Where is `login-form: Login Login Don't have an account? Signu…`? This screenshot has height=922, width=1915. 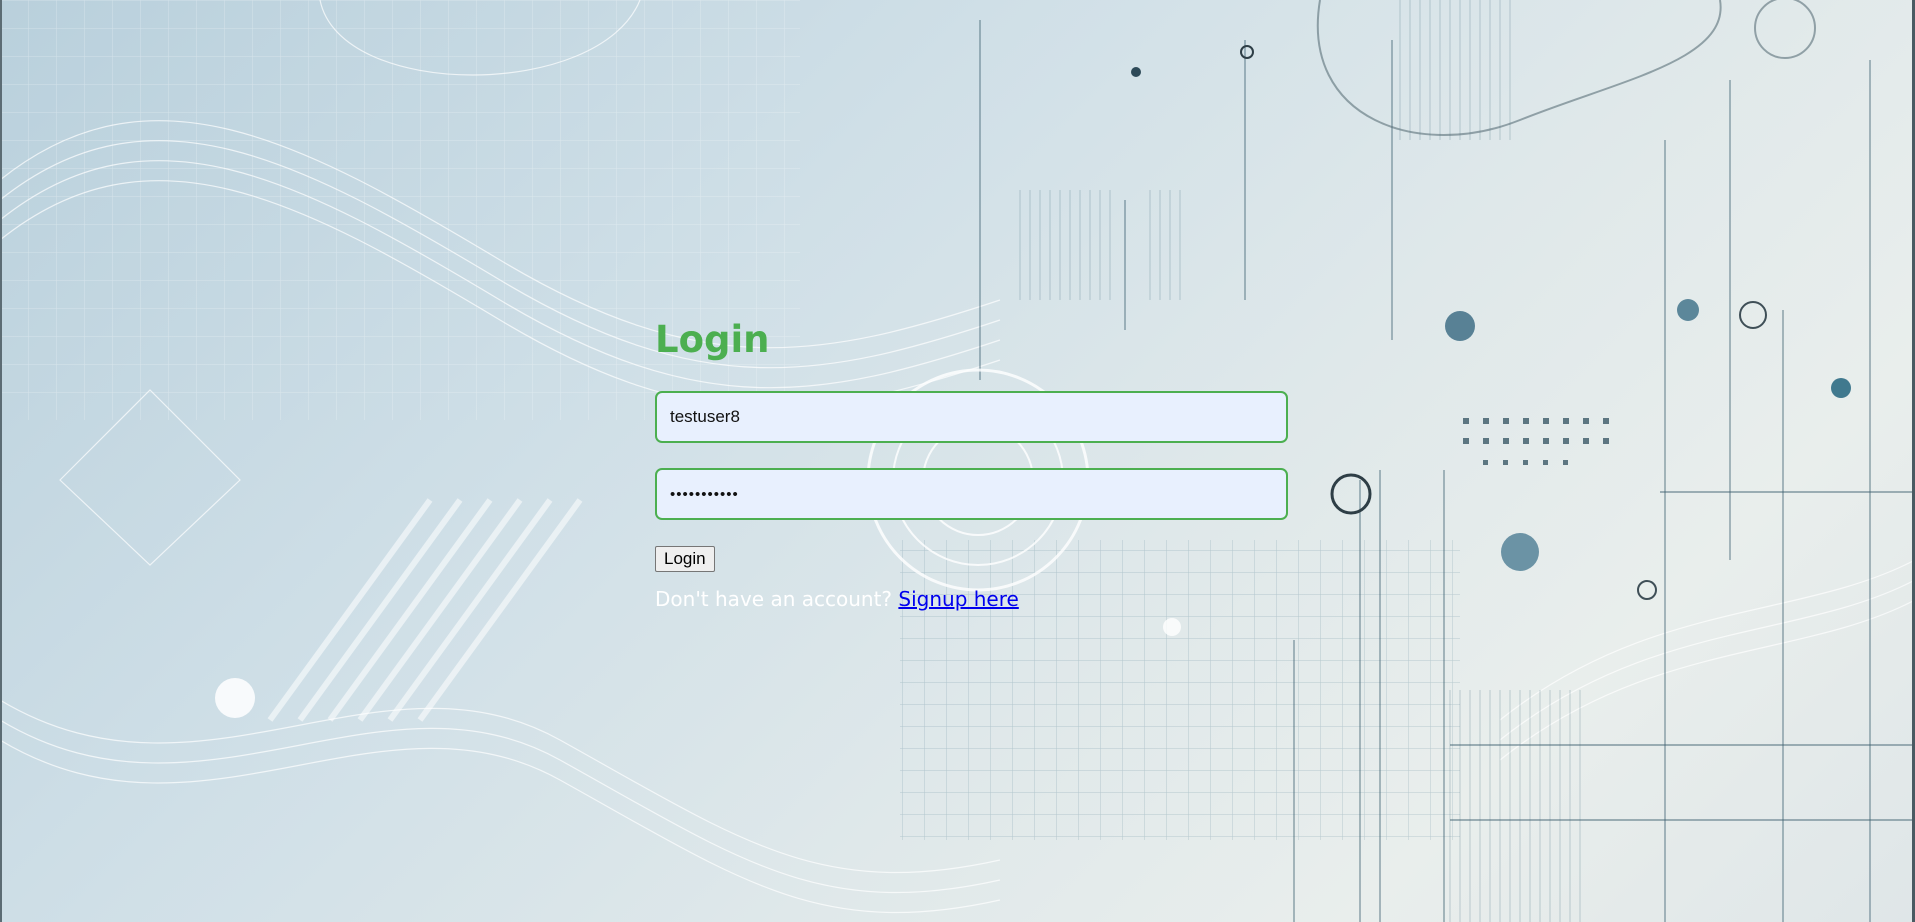 login-form: Login Login Don't have an account? Signu… is located at coordinates (971, 461).